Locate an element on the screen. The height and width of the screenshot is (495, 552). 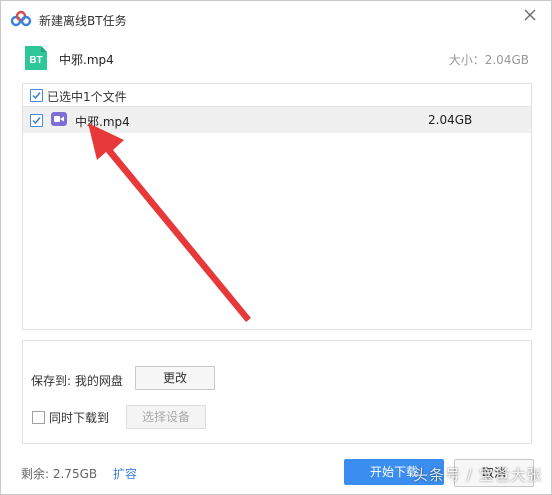
change-location-button: 更改 is located at coordinates (175, 378).